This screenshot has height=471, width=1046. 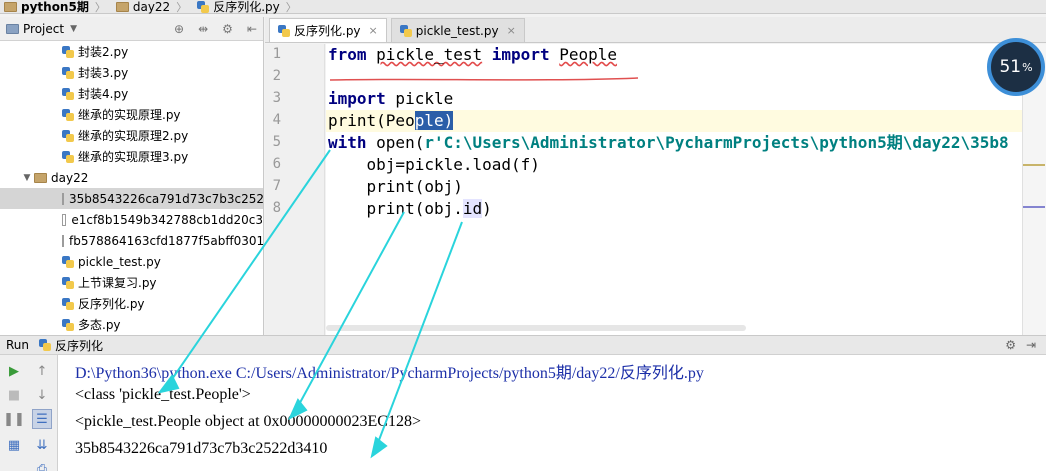 I want to click on soft-wrap-icon: ☰, so click(x=42, y=419).